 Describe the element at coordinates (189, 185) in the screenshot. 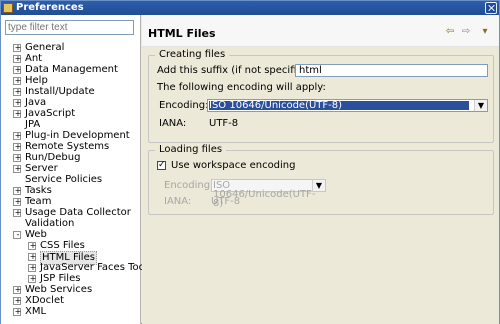

I see `loading-encoding-label: Encoding:` at that location.